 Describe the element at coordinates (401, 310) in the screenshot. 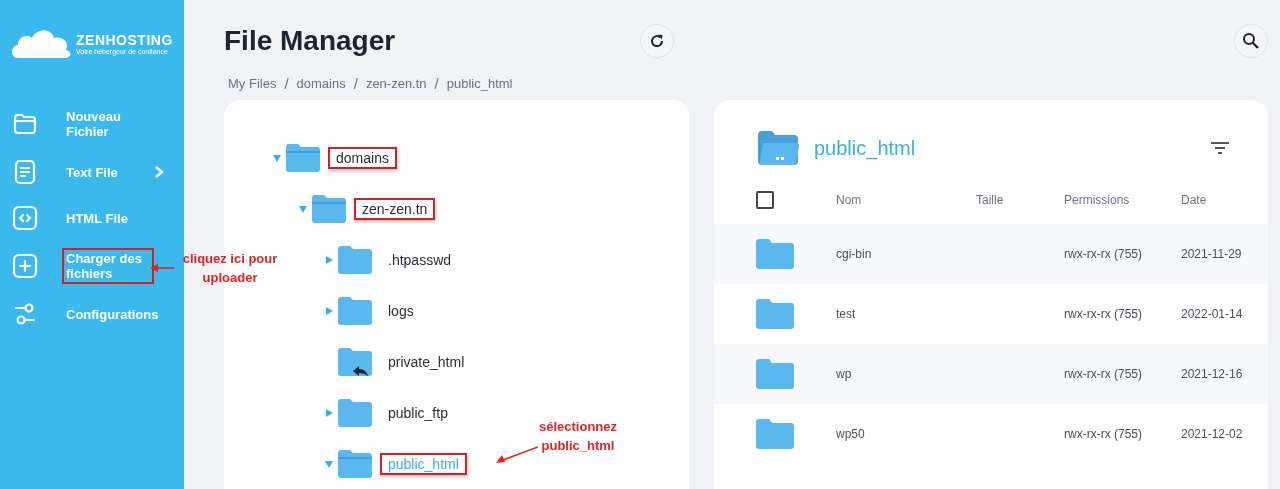

I see `folder-name: logs` at that location.